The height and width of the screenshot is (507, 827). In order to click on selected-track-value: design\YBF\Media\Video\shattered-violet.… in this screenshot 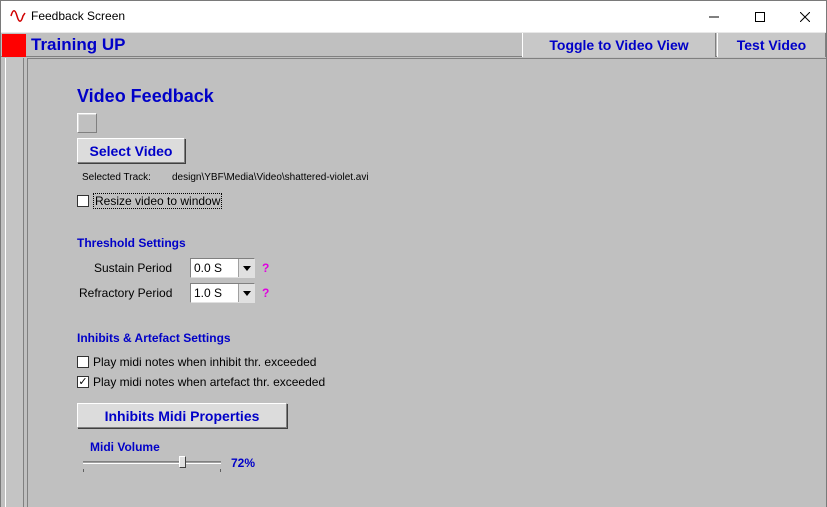, I will do `click(270, 177)`.